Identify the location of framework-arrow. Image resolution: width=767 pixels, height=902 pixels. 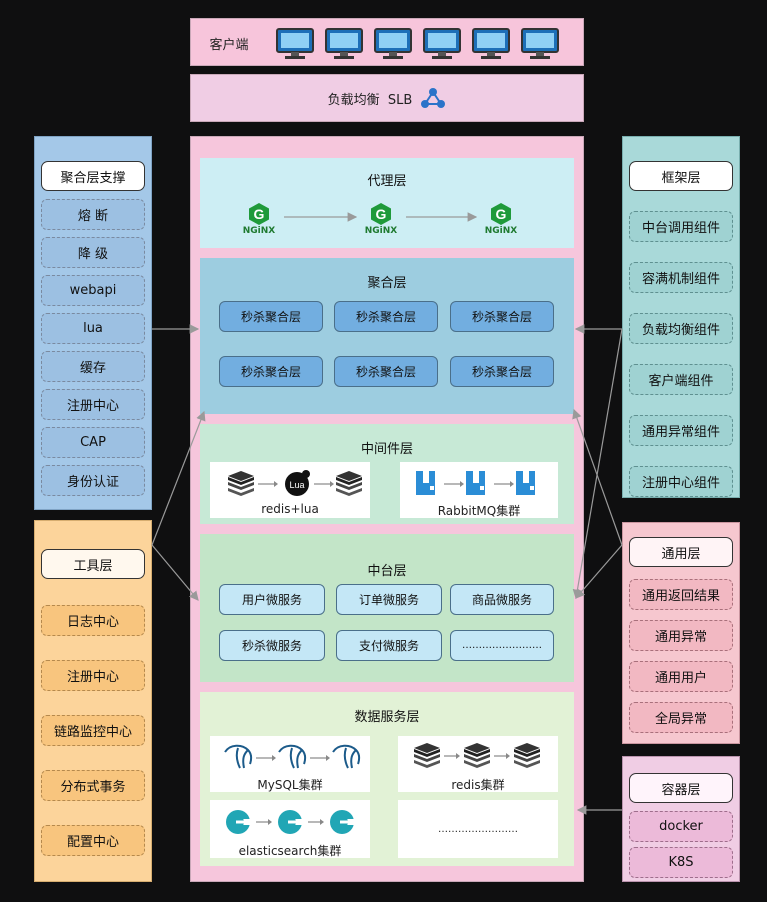
(597, 464).